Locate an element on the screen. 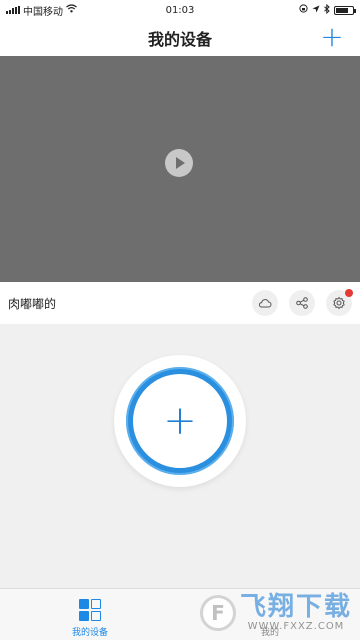  status-bar: 中国移动 01:03 is located at coordinates (180, 10).